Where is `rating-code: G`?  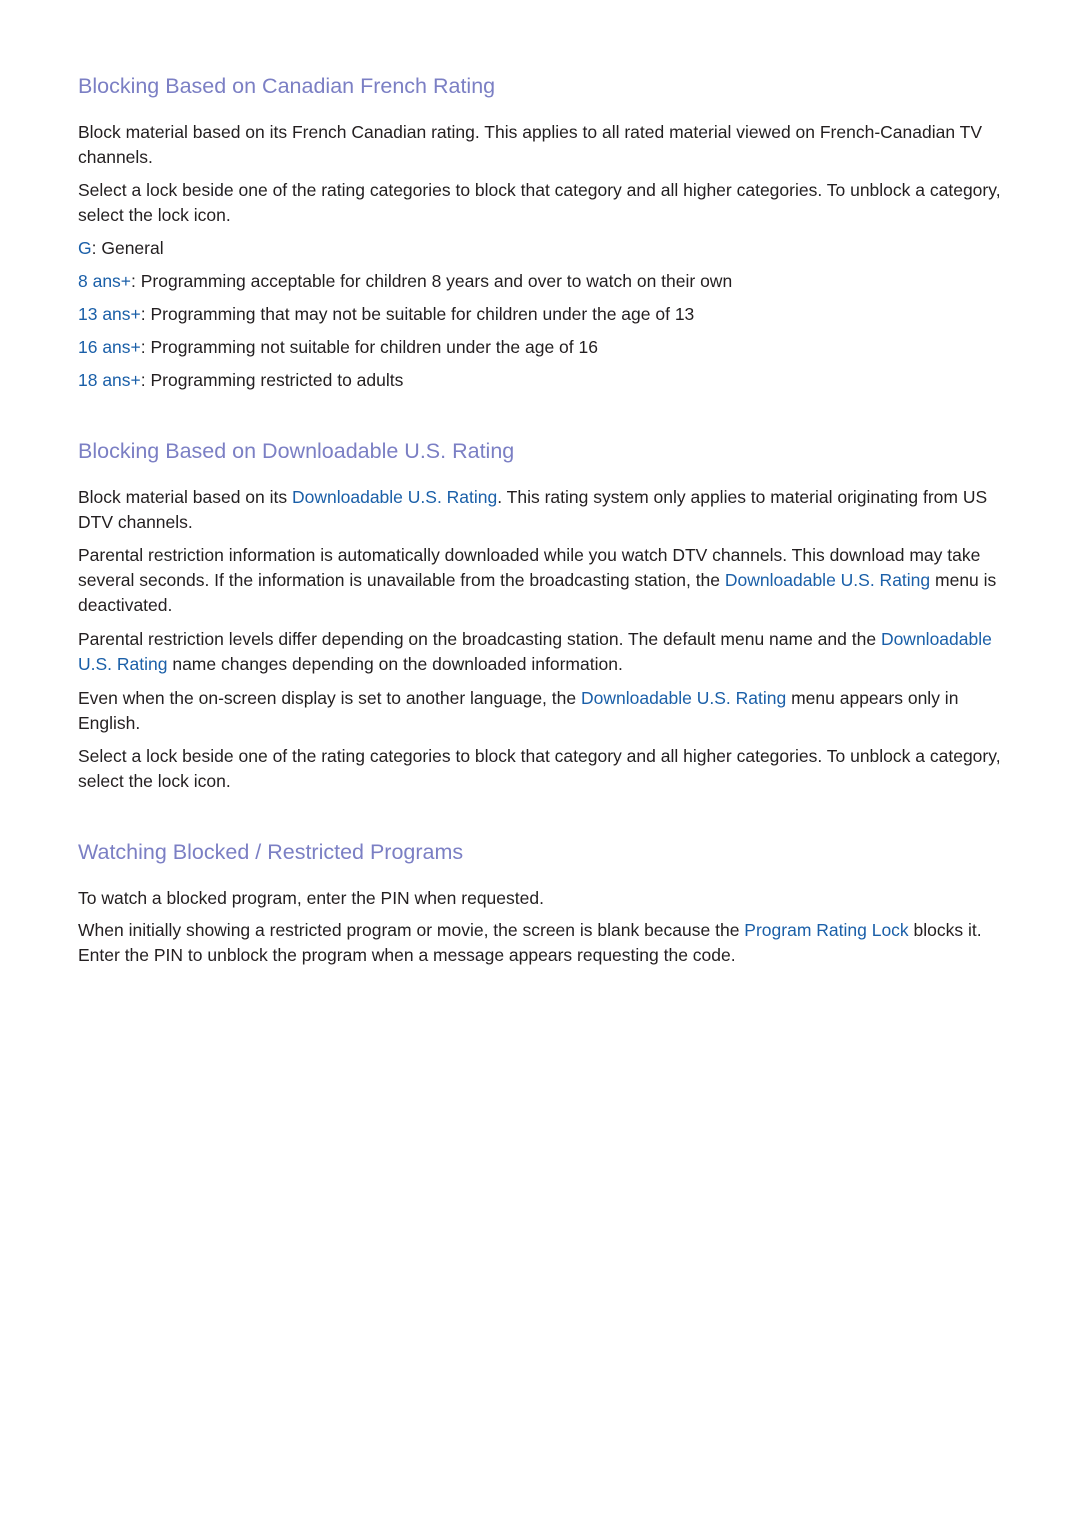 rating-code: G is located at coordinates (85, 248).